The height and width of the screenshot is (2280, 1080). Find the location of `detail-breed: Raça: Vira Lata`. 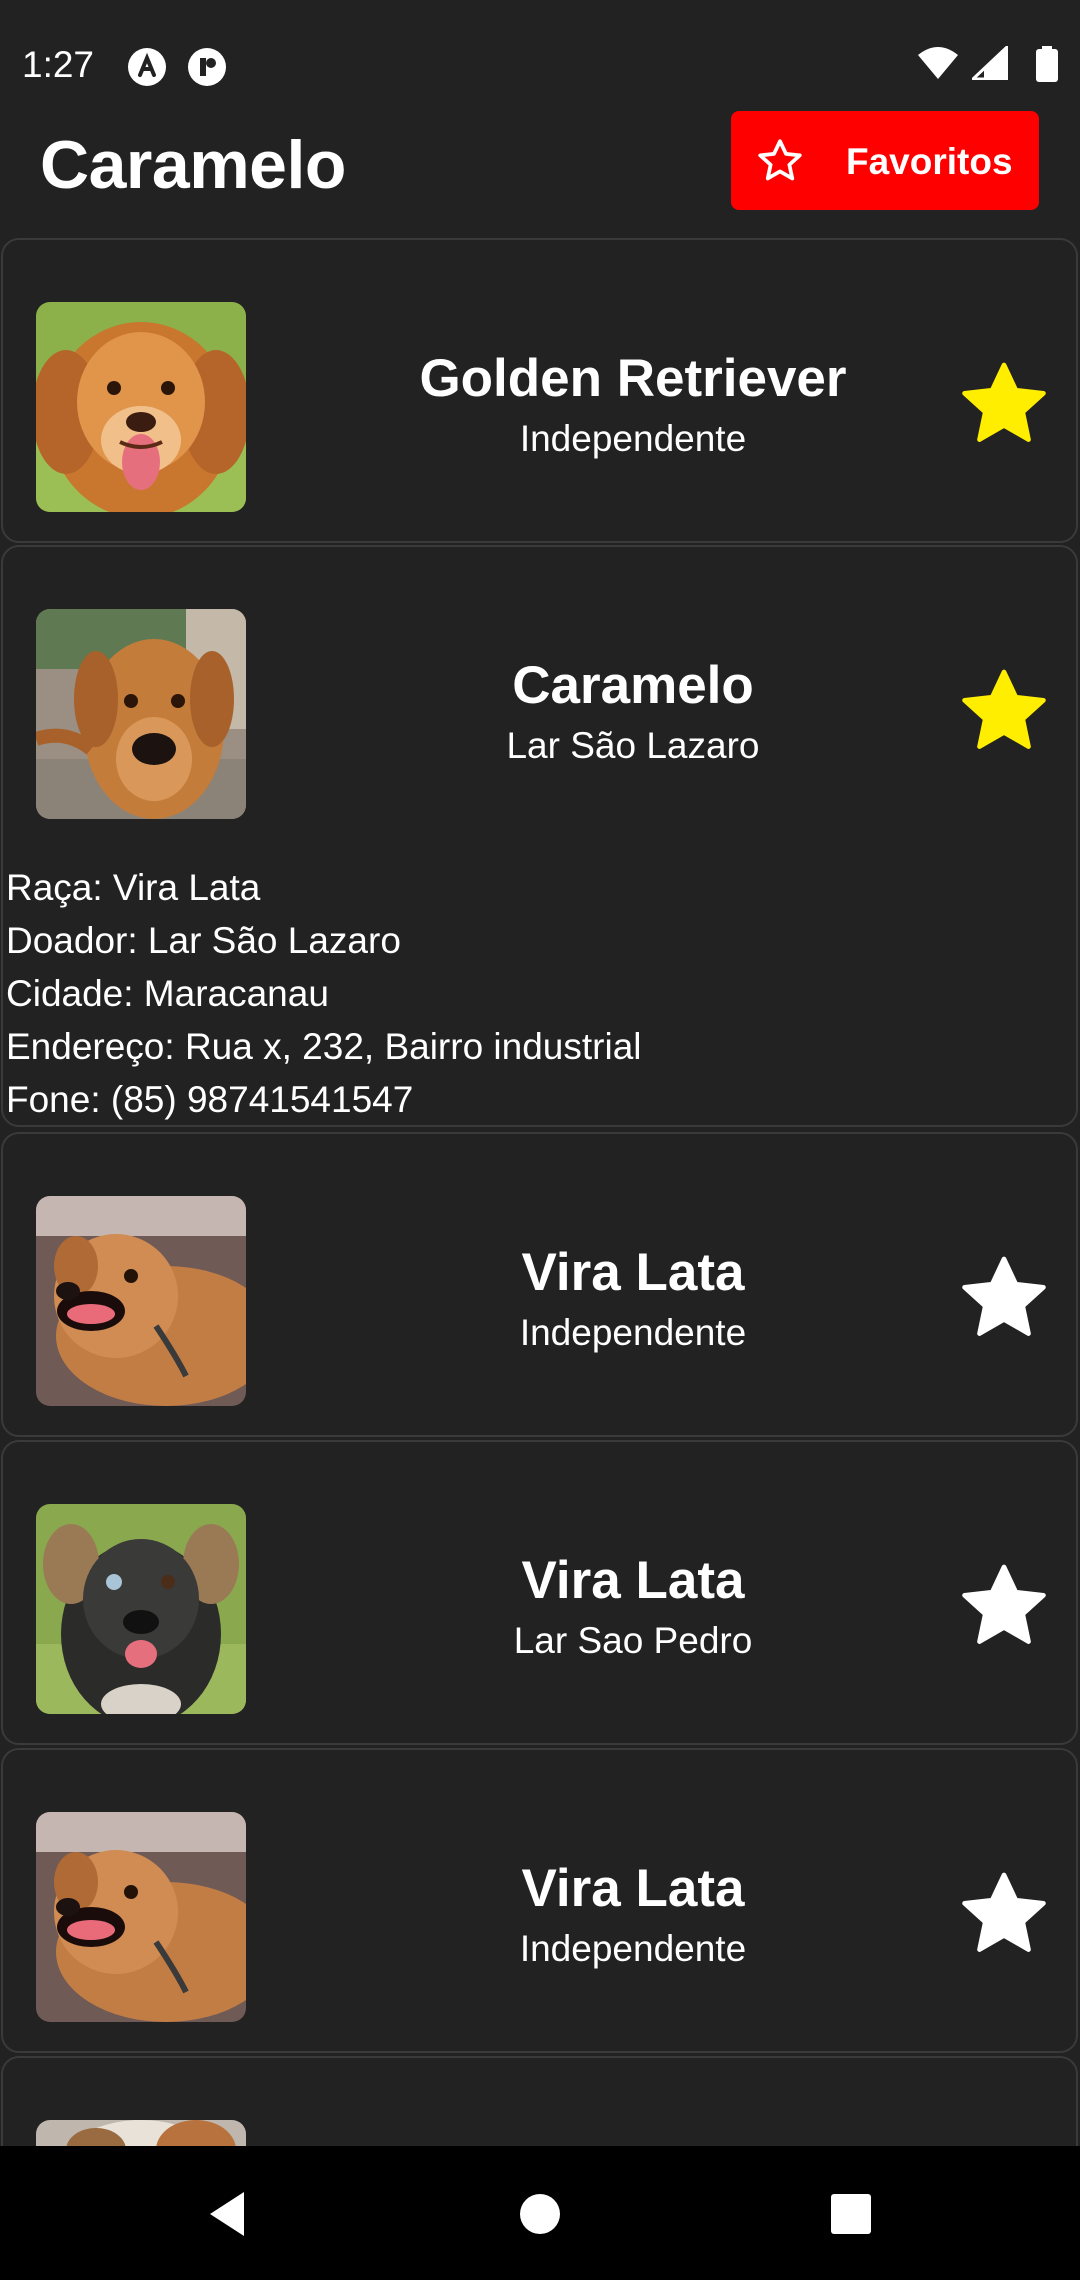

detail-breed: Raça: Vira Lata is located at coordinates (133, 887).